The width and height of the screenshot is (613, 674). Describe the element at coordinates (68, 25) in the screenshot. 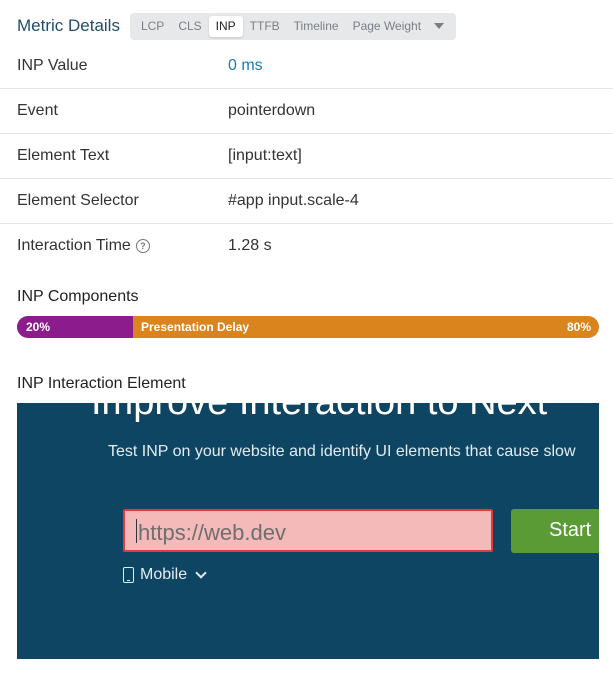

I see `page-title: Metric Details` at that location.